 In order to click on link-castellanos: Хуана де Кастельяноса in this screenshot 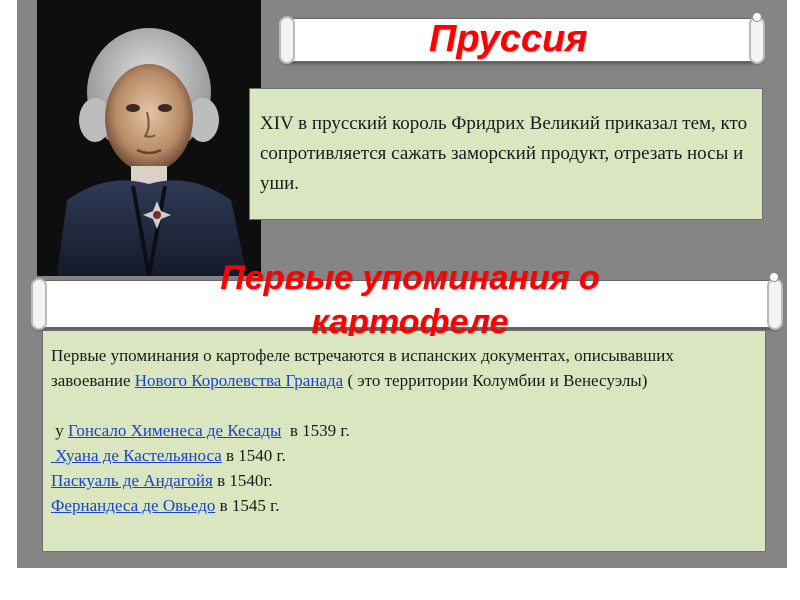, I will do `click(136, 455)`.